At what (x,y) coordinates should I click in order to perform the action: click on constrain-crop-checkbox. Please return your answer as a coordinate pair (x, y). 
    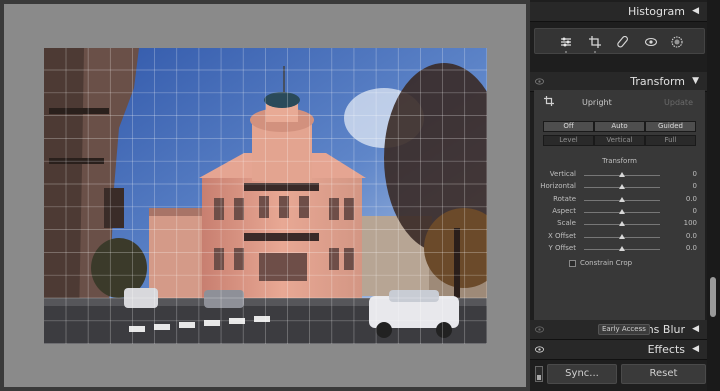
    Looking at the image, I should click on (572, 263).